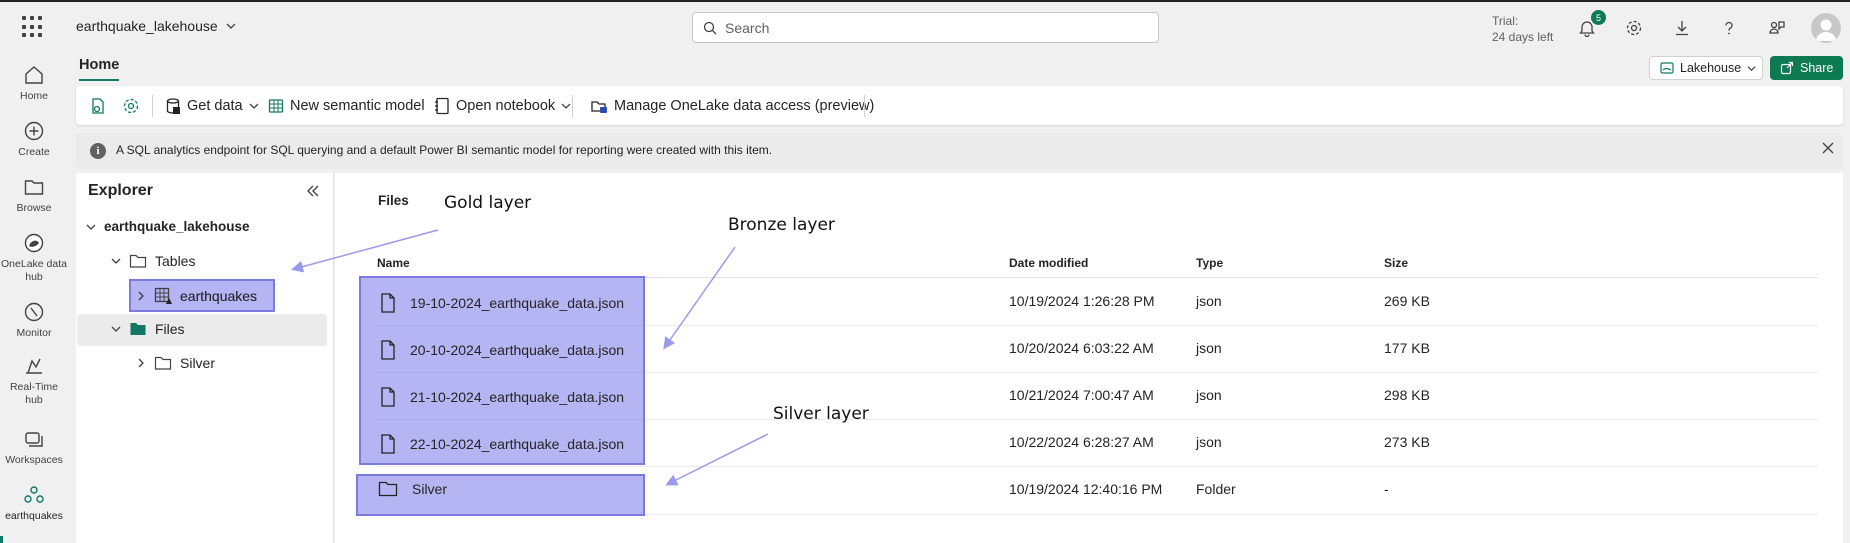 This screenshot has height=543, width=1850. Describe the element at coordinates (502, 105) in the screenshot. I see `open-notebook-button: Open notebook` at that location.